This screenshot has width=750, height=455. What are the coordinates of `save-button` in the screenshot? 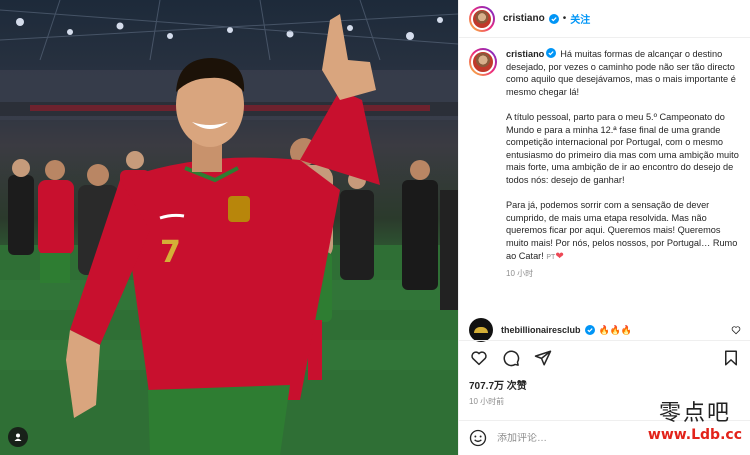 It's located at (731, 358).